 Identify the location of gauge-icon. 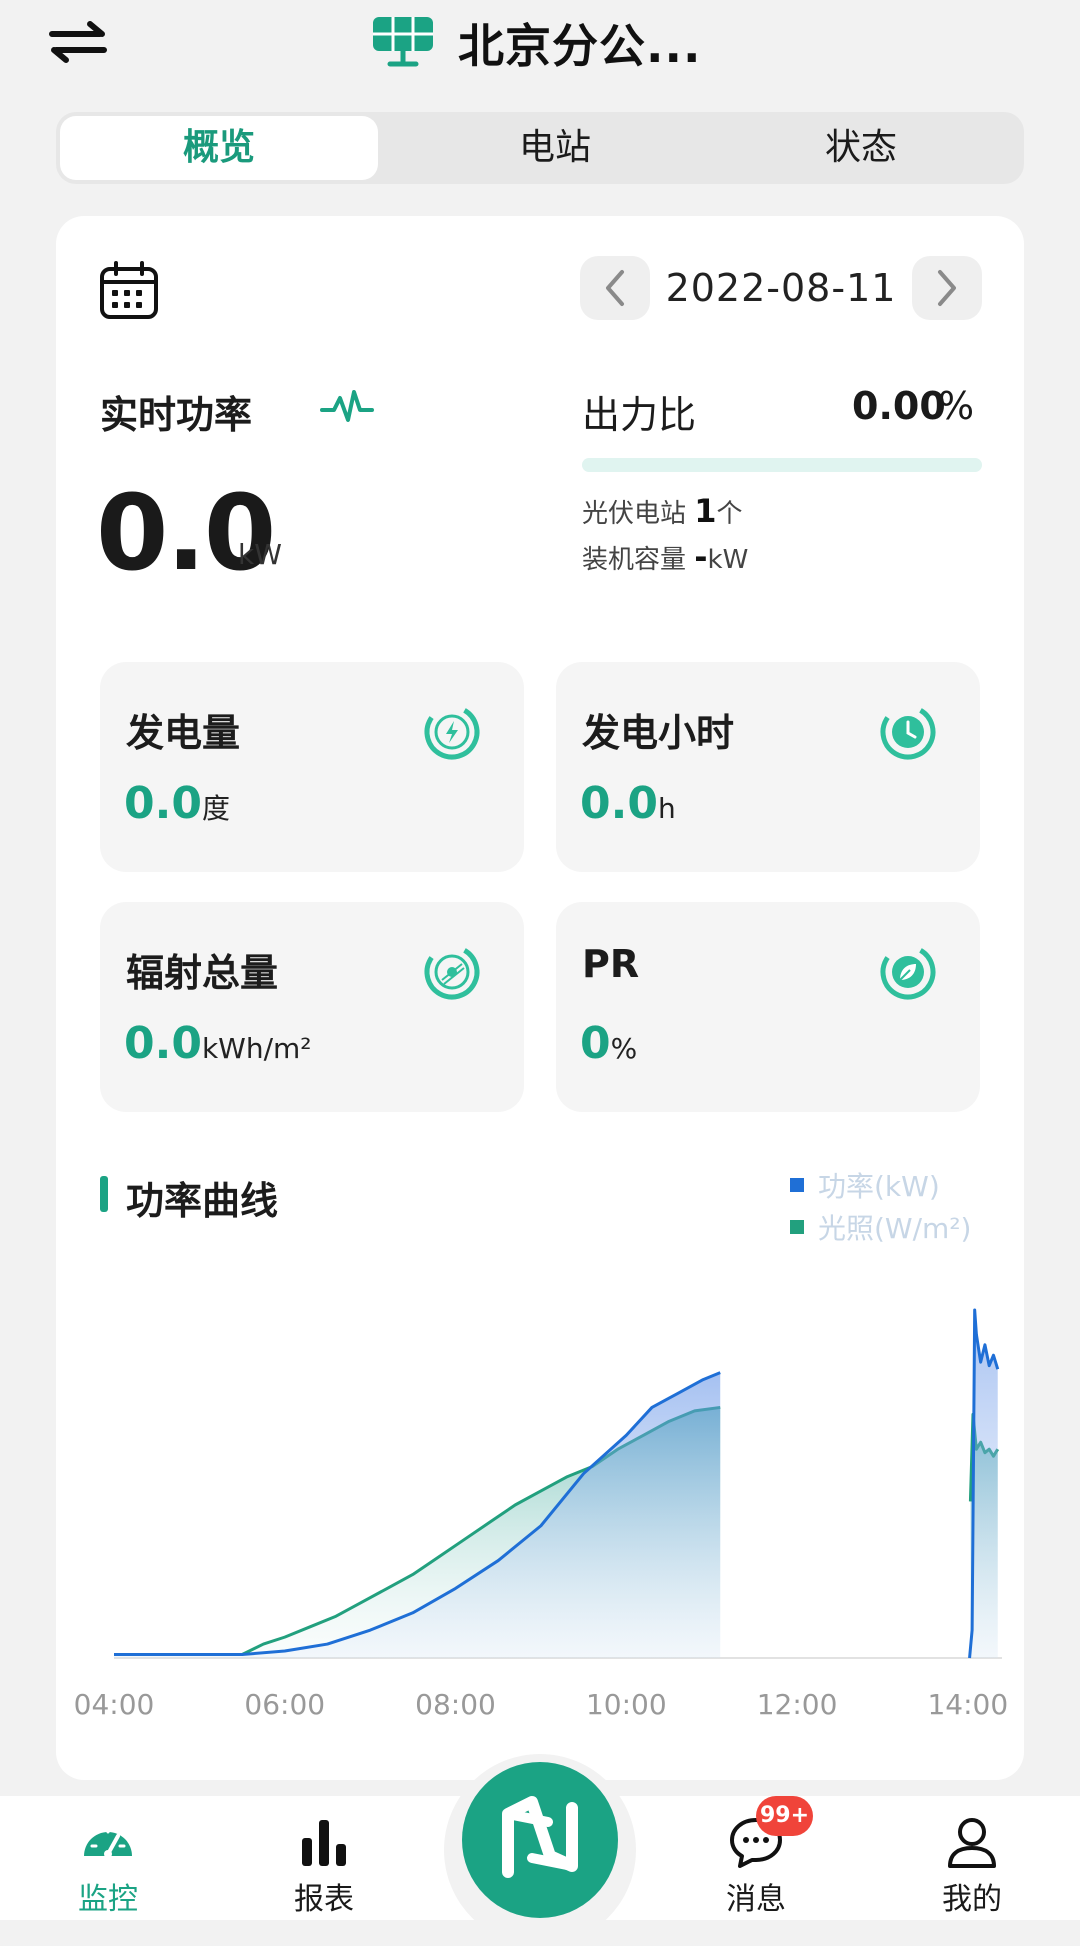
(108, 1842).